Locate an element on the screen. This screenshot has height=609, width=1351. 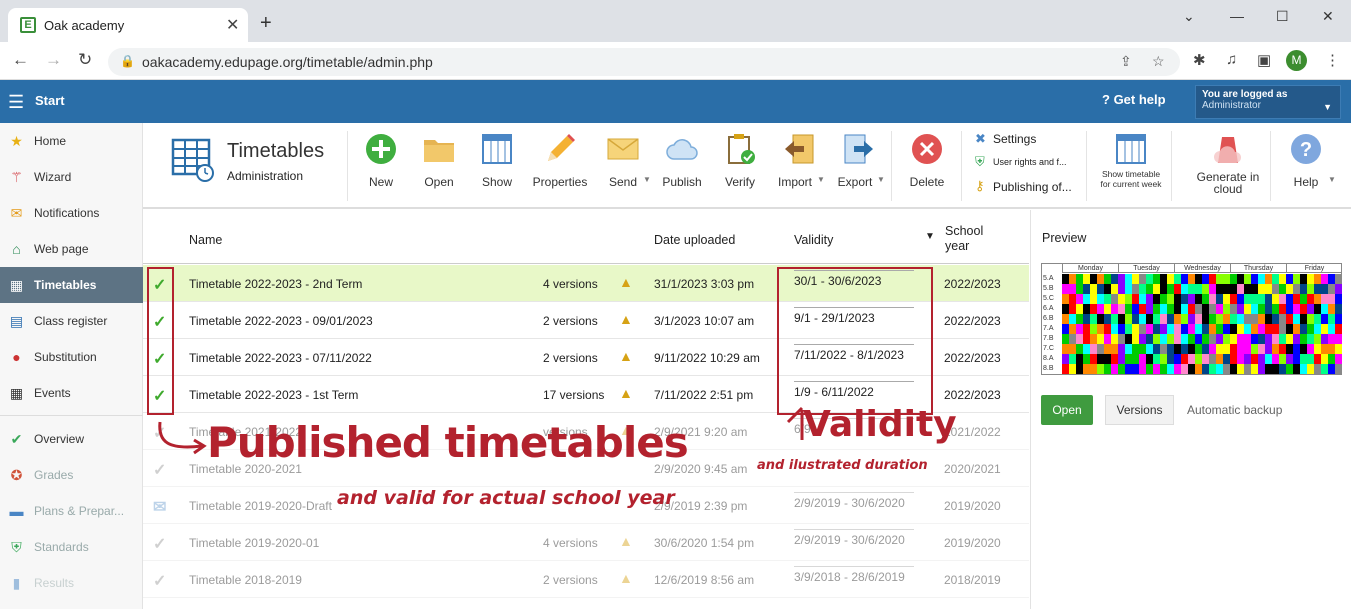
sidebar-item-wizard: ⚚ Wizard is located at coordinates (71, 177).